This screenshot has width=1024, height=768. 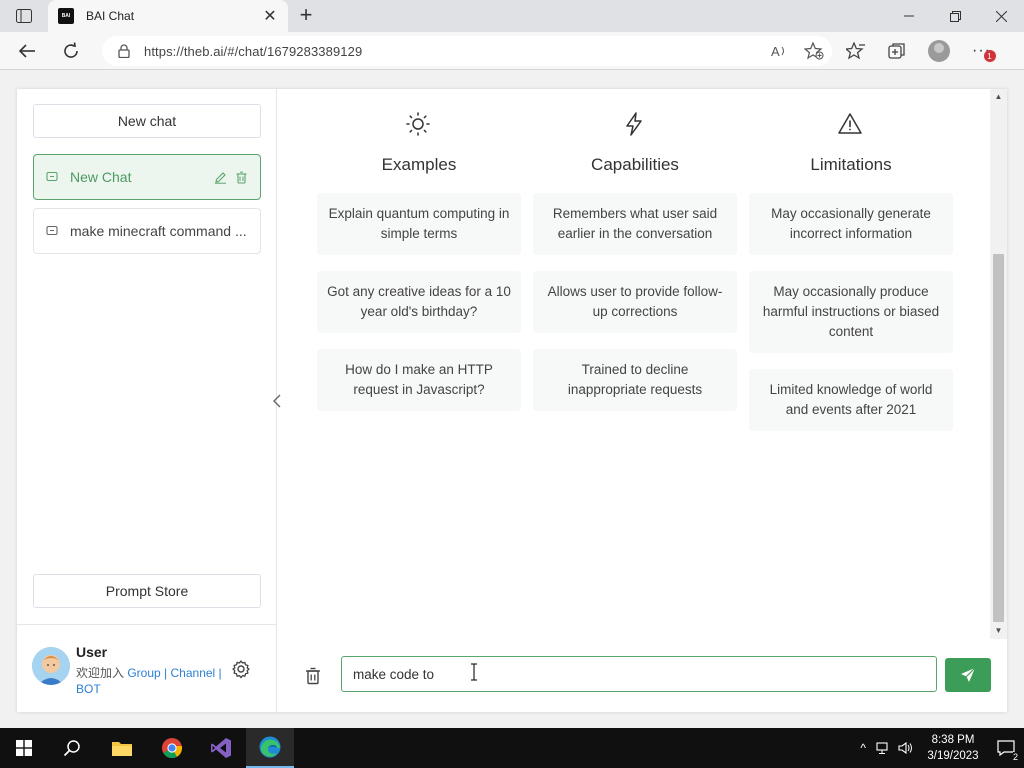 I want to click on community-prefix: 欢迎加入, so click(x=102, y=673).